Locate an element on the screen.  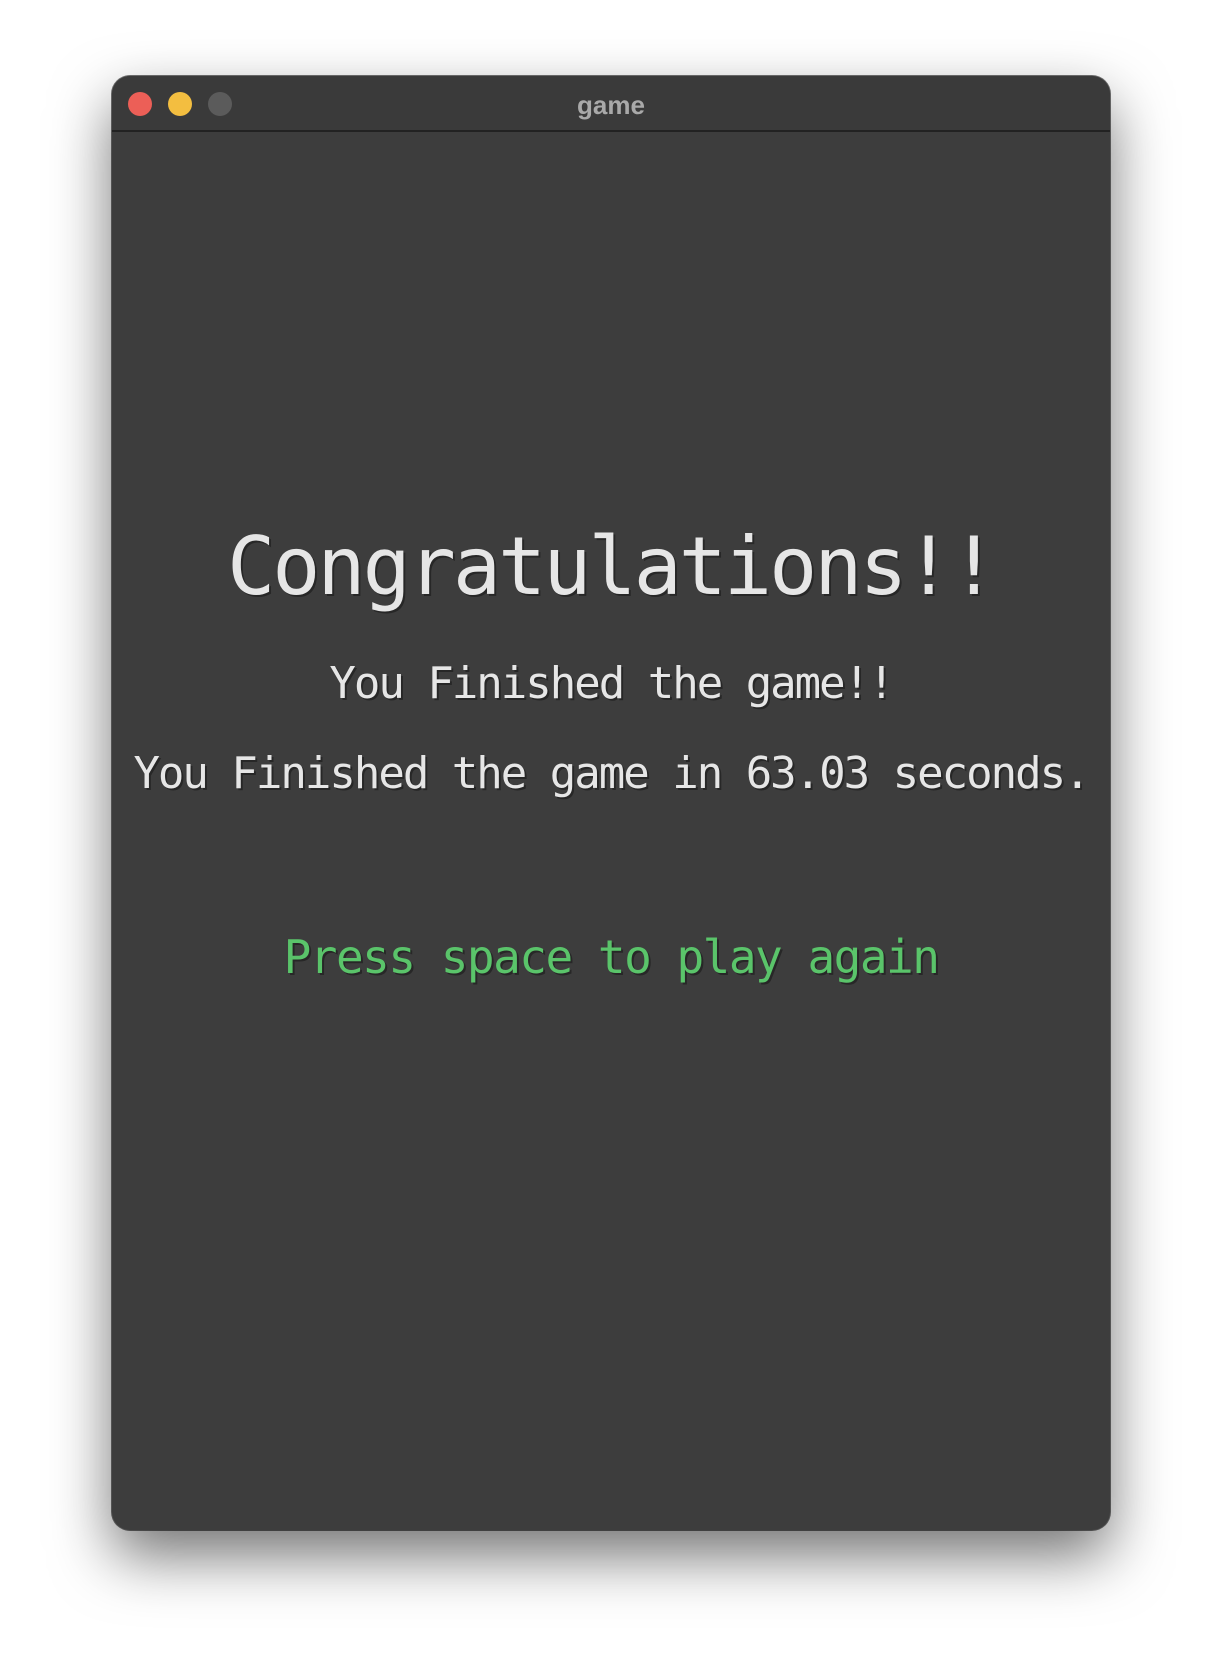
title-bar: game is located at coordinates (611, 104).